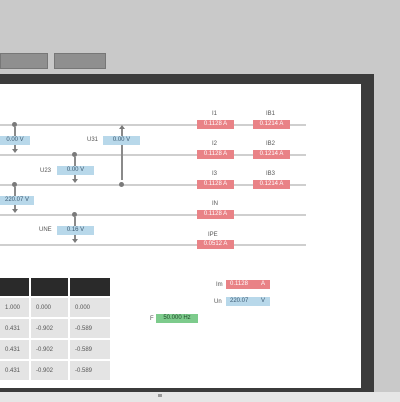 Image resolution: width=400 pixels, height=402 pixels. I want to click on table-row: 1.000 0.000 0.000, so click(56, 307).